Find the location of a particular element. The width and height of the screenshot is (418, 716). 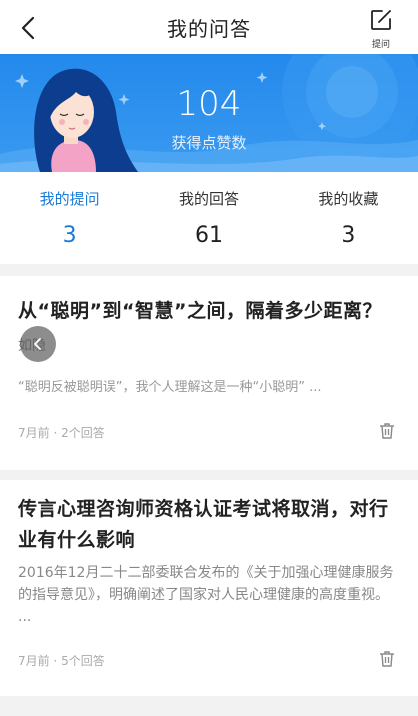

page-title: 我的问答 is located at coordinates (209, 28).